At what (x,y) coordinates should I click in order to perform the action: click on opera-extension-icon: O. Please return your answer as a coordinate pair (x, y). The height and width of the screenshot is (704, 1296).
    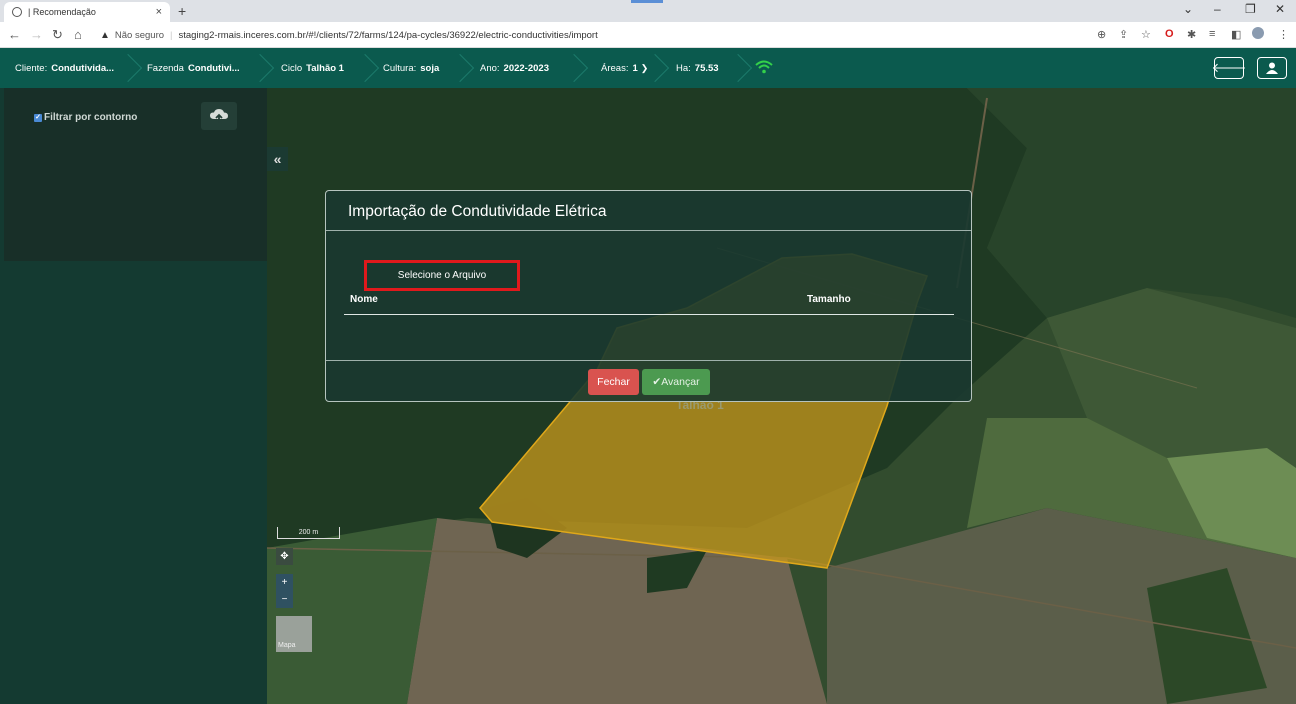
    Looking at the image, I should click on (1169, 34).